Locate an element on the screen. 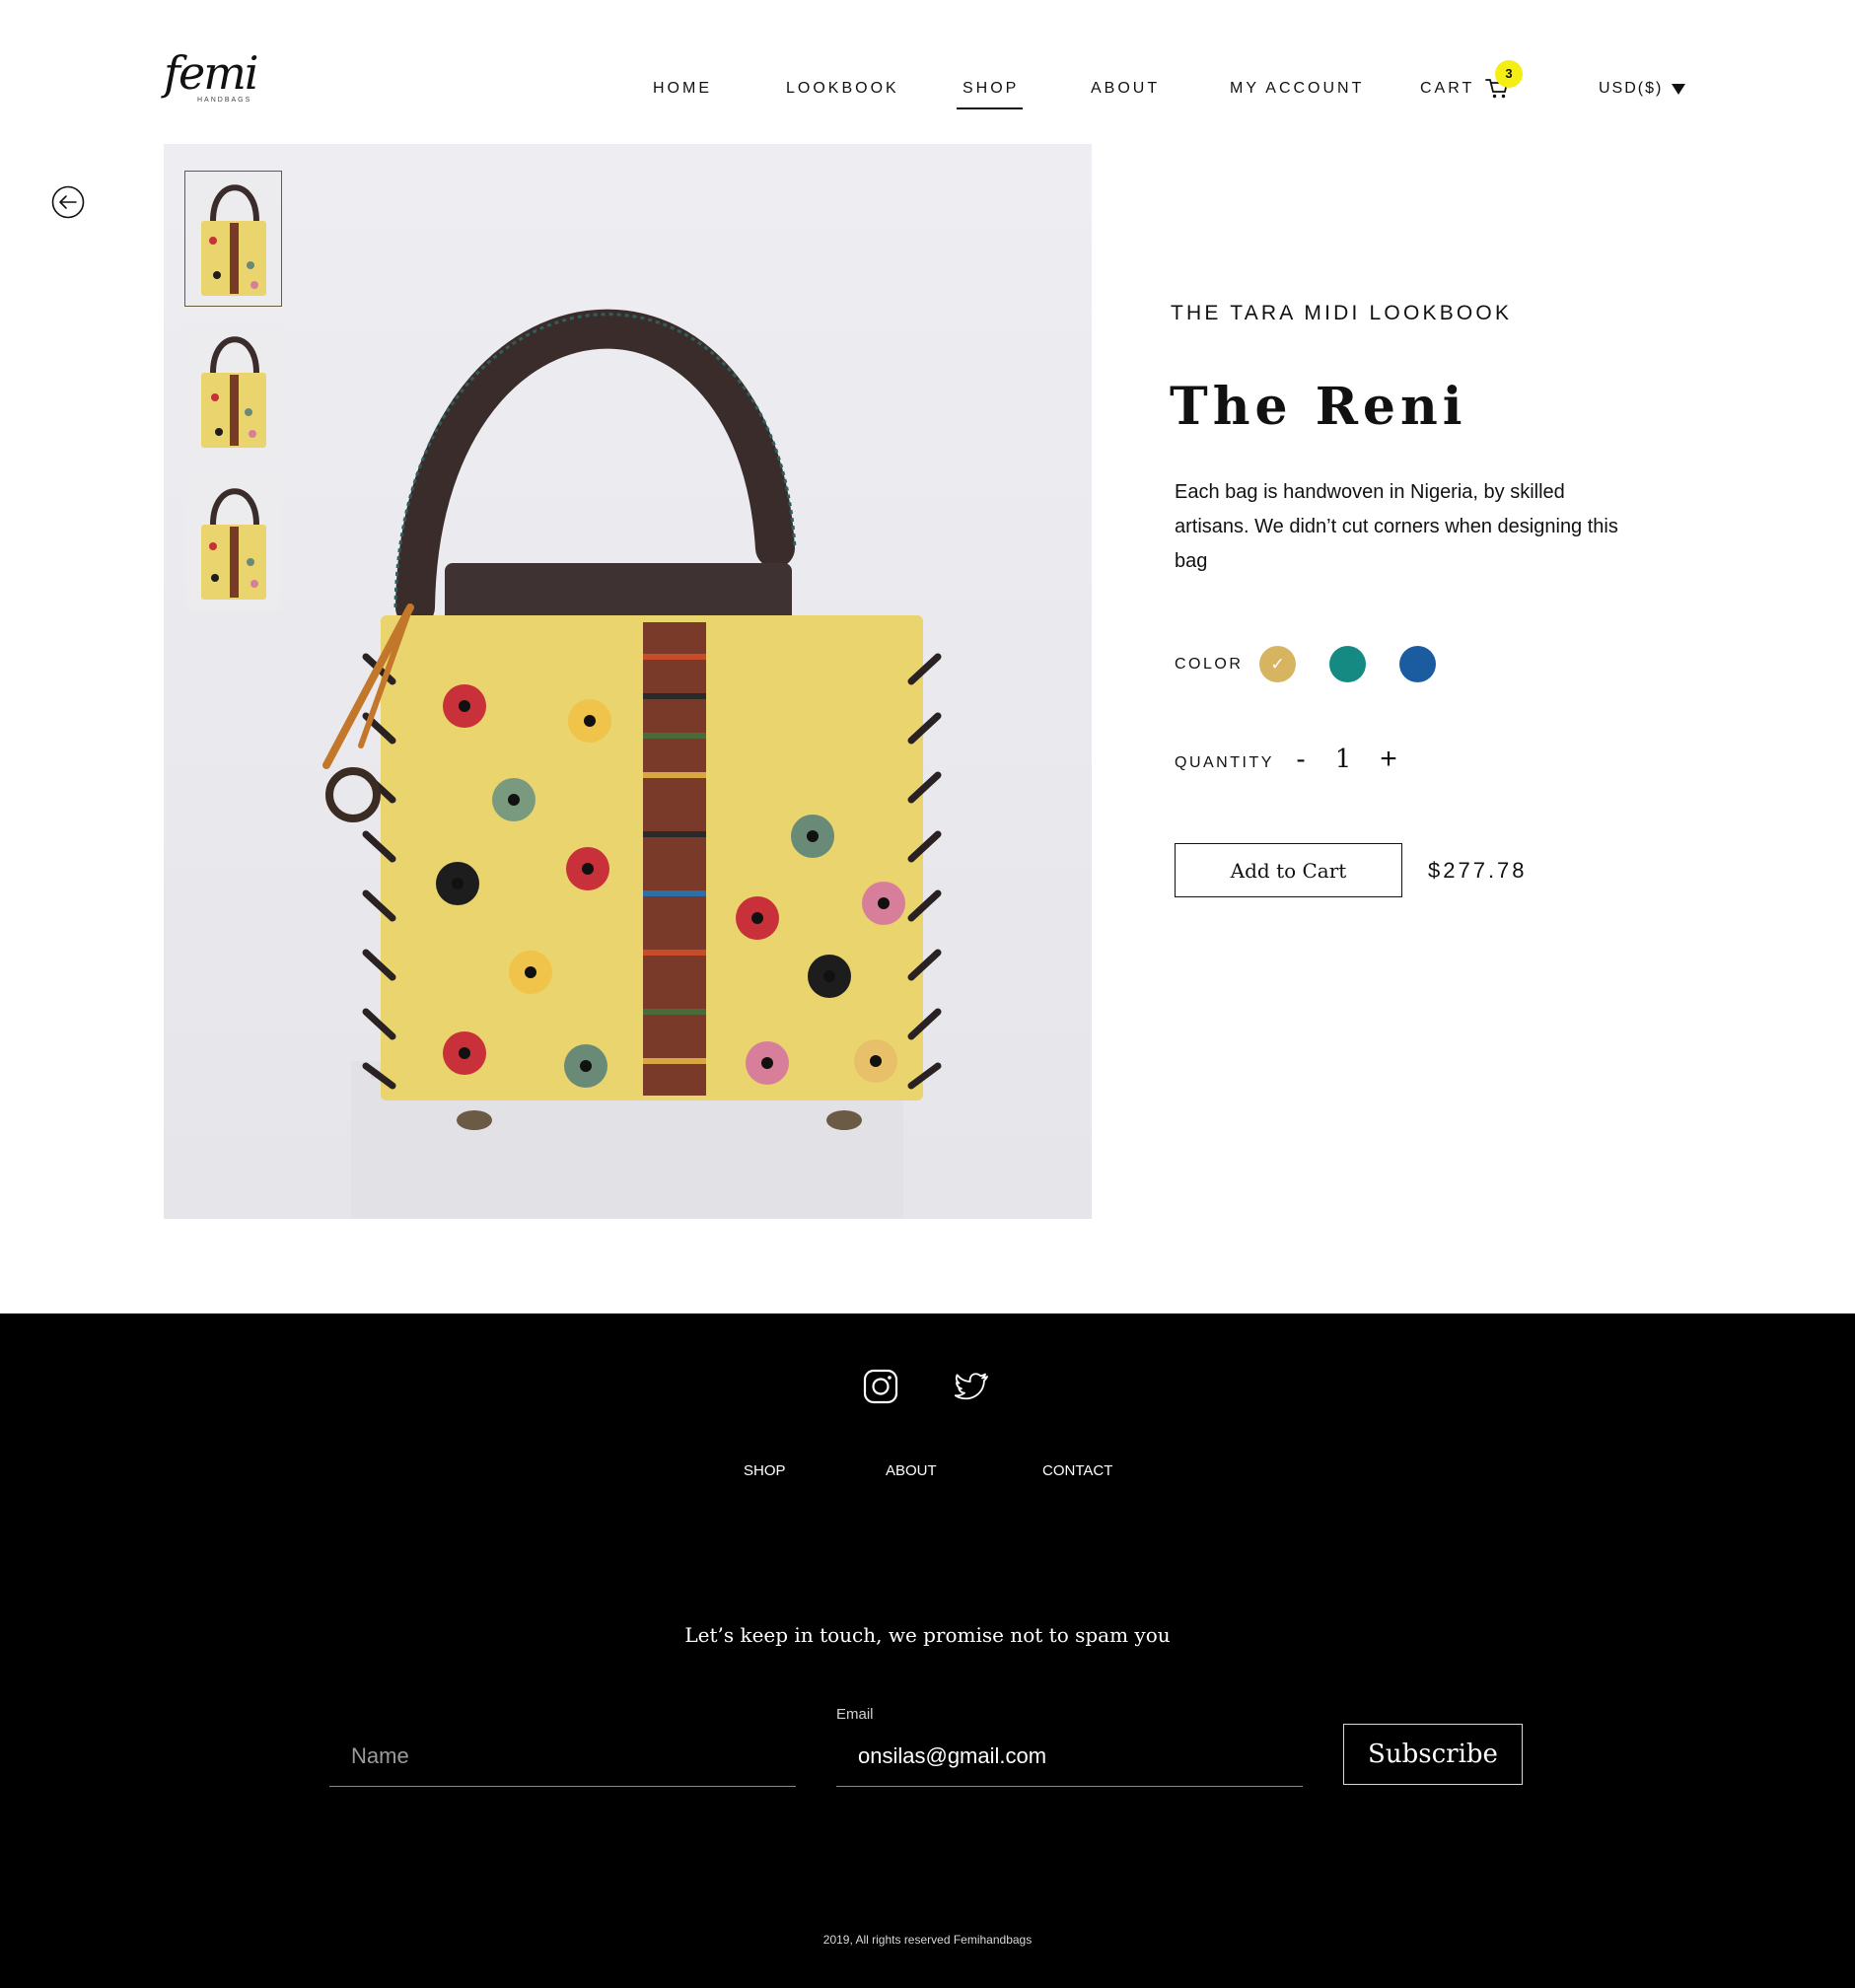  logo-wordmark: femi is located at coordinates (211, 73).